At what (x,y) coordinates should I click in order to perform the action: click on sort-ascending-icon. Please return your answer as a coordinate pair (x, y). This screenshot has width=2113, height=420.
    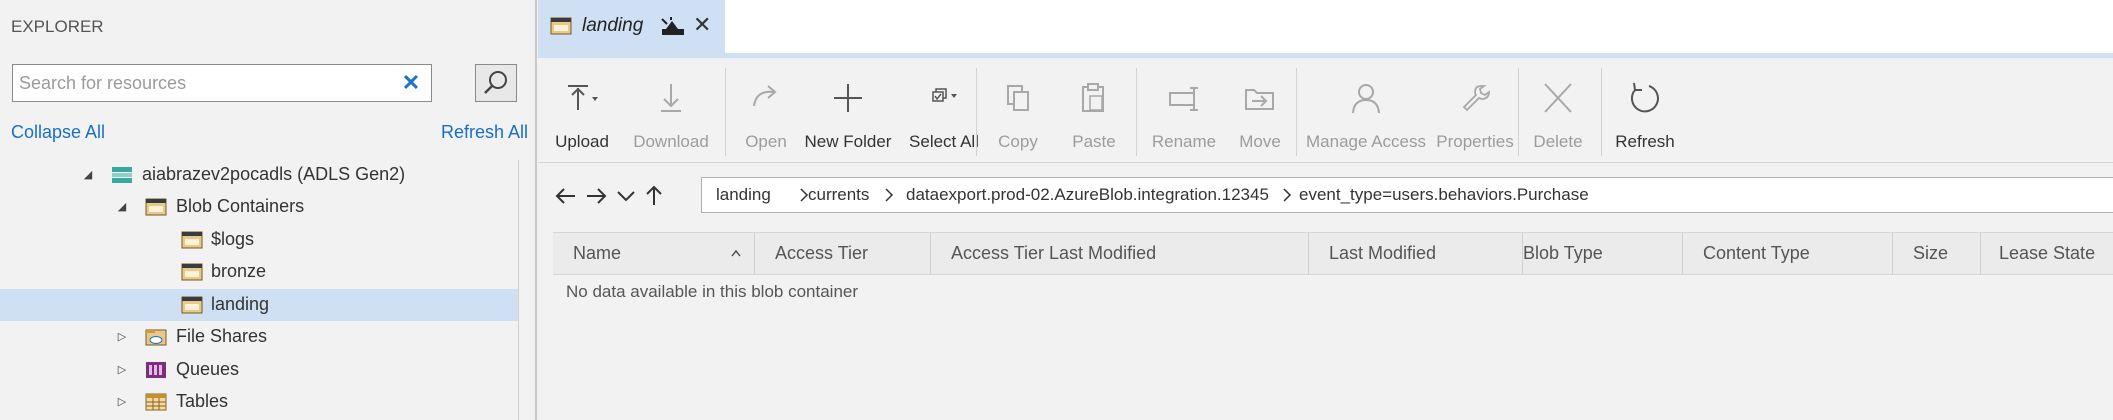
    Looking at the image, I should click on (736, 253).